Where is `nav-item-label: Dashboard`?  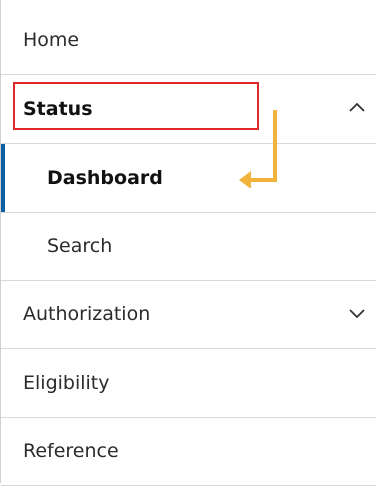
nav-item-label: Dashboard is located at coordinates (105, 178).